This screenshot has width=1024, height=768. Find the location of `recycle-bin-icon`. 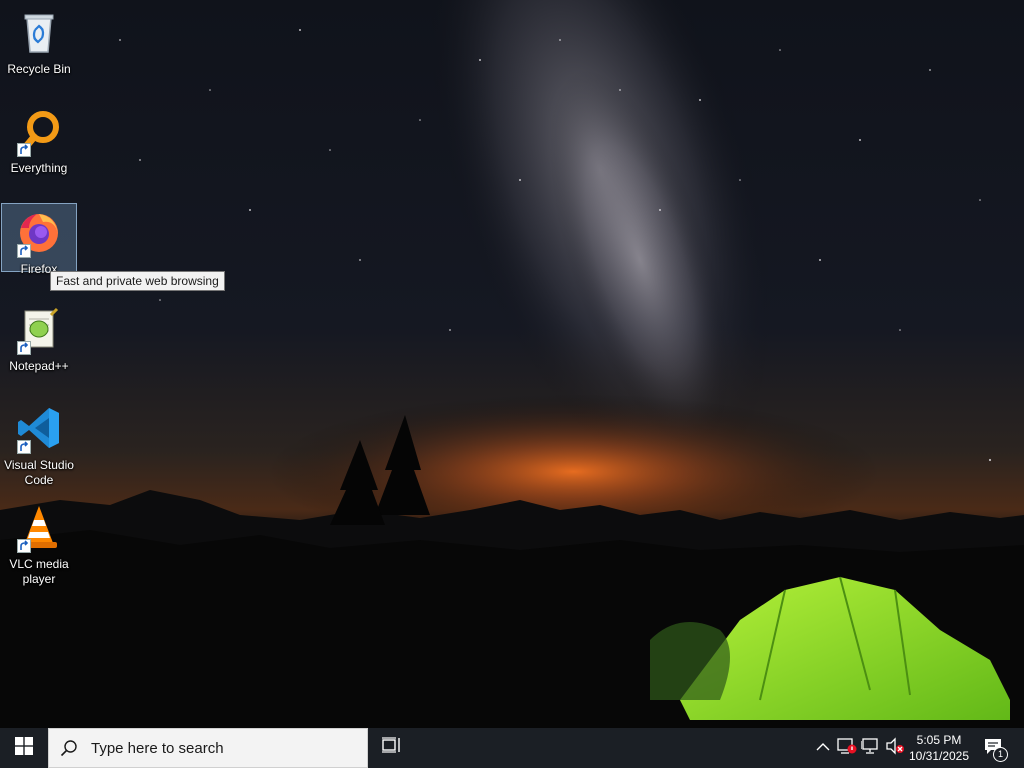

recycle-bin-icon is located at coordinates (39, 32).